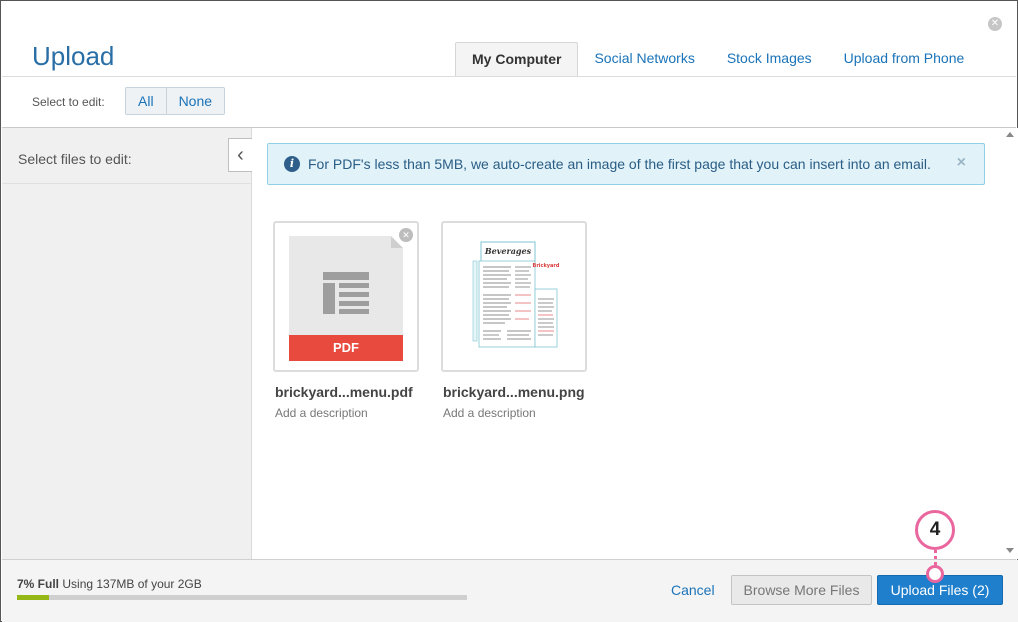 The image size is (1018, 622). Describe the element at coordinates (132, 584) in the screenshot. I see `usage-detail: Using 137MB of your 2GB` at that location.